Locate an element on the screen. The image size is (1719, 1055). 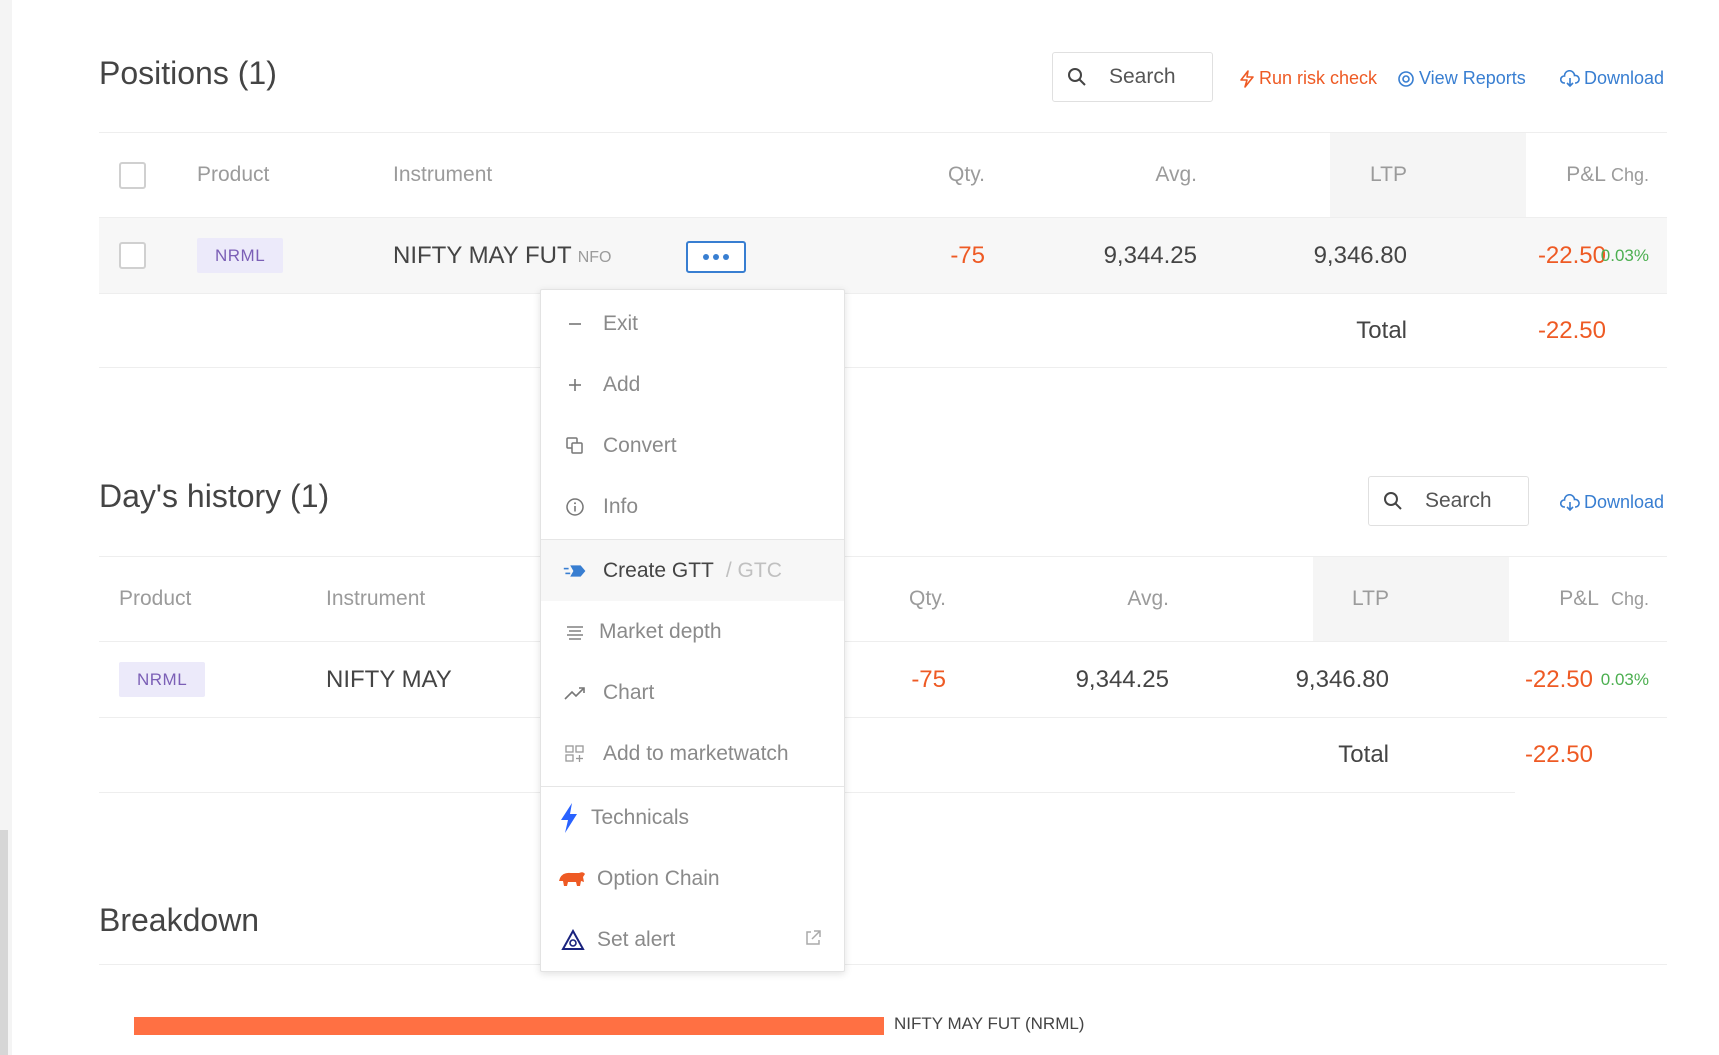
scrollbar is located at coordinates (4, 942).